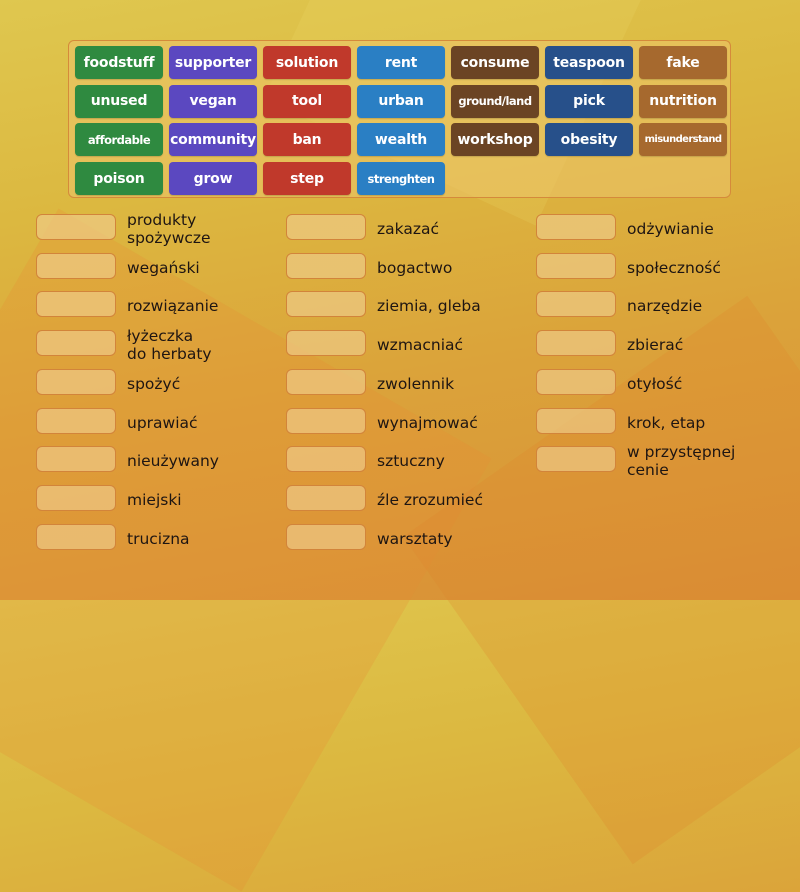  What do you see at coordinates (163, 267) in the screenshot?
I see `target-label: wegański` at bounding box center [163, 267].